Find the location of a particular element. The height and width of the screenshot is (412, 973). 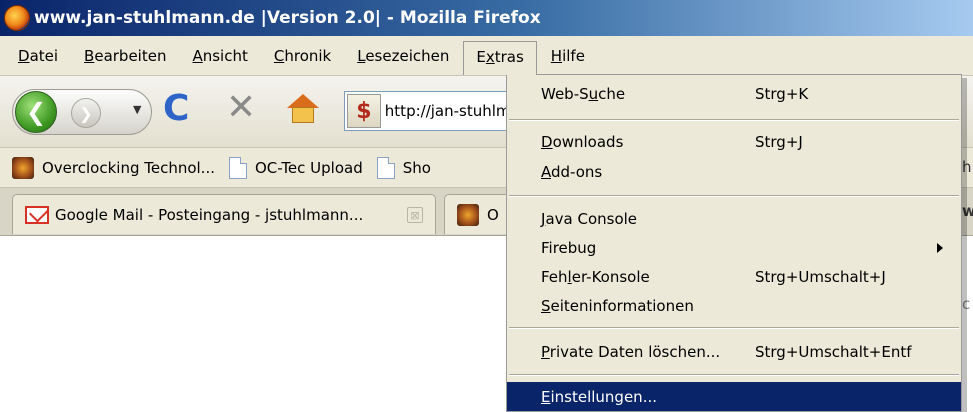

bookmark-item: Sho is located at coordinates (403, 167).